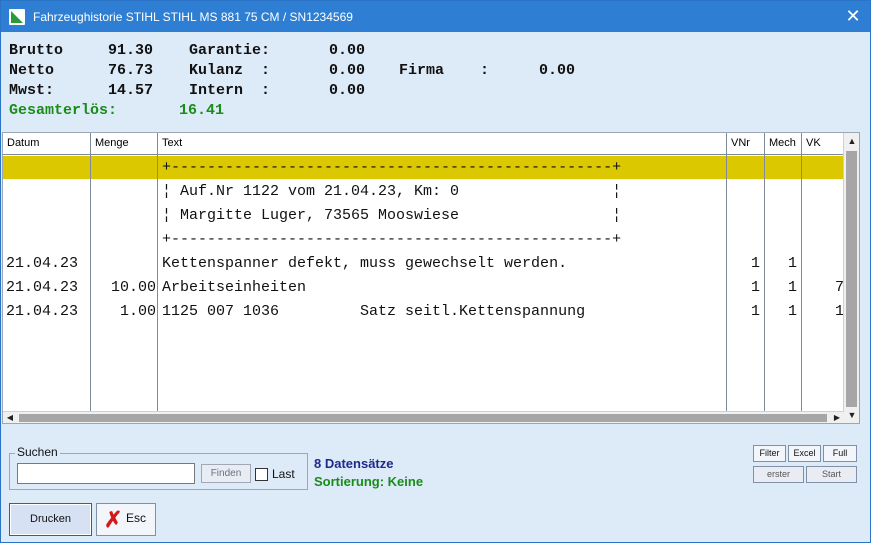 This screenshot has height=543, width=871. I want to click on table-cell-menge: 1.00, so click(123, 312).